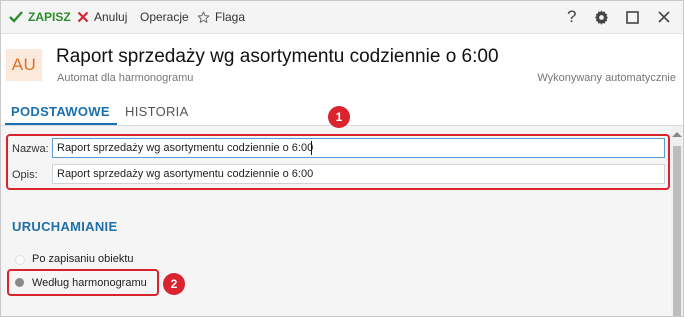 Image resolution: width=684 pixels, height=317 pixels. I want to click on flag-button: Flaga, so click(221, 17).